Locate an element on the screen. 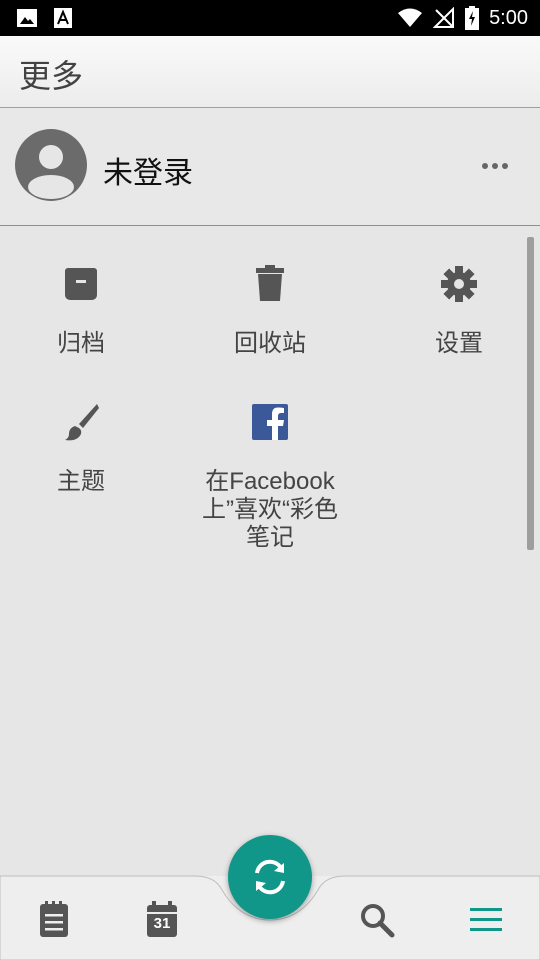  calendar-icon: 31 is located at coordinates (162, 920).